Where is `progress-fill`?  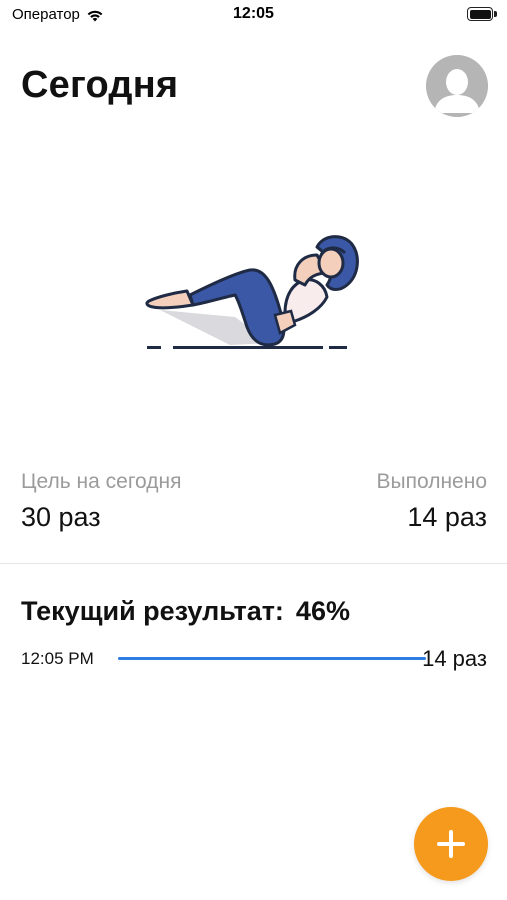 progress-fill is located at coordinates (272, 658).